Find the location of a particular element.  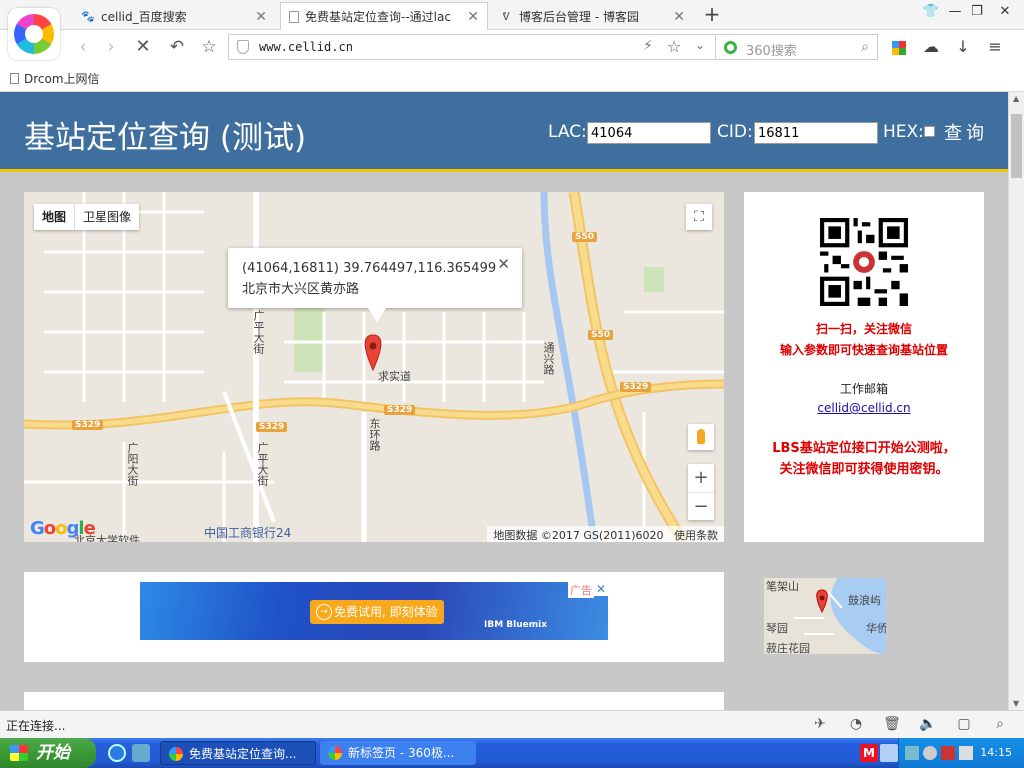

query-button: 查询 is located at coordinates (966, 132).